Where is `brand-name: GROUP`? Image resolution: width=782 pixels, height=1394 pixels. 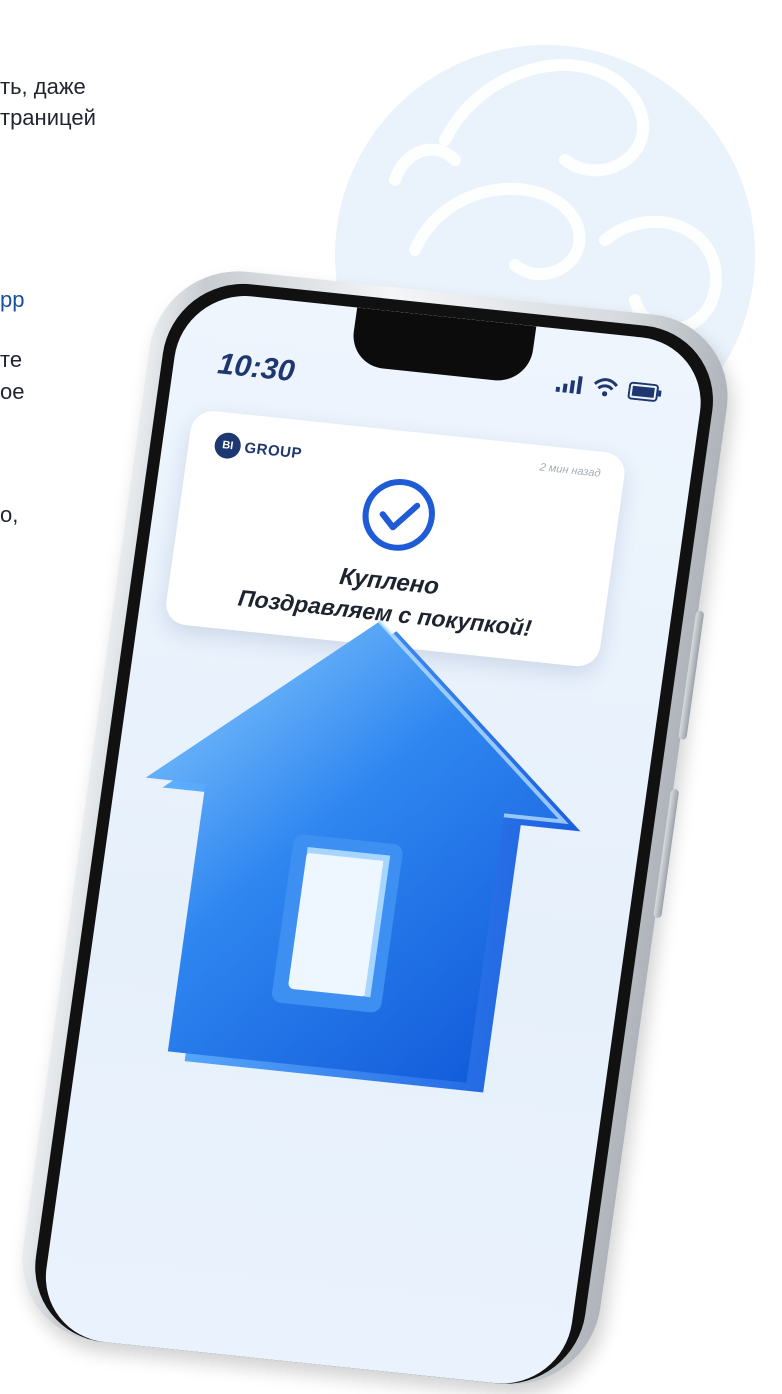
brand-name: GROUP is located at coordinates (273, 450).